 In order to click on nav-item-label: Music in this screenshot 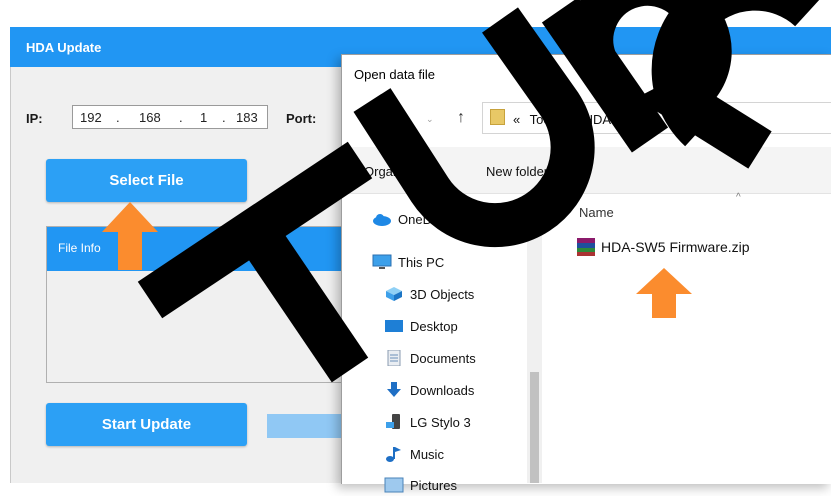, I will do `click(427, 454)`.